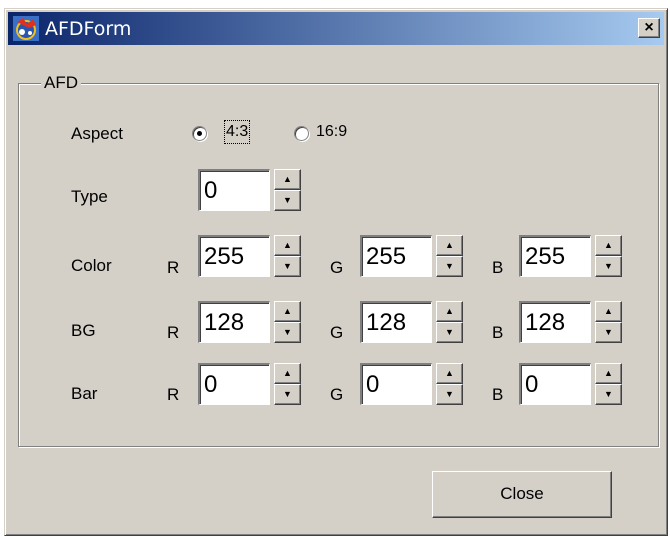  I want to click on bg-b-label: B, so click(498, 332).